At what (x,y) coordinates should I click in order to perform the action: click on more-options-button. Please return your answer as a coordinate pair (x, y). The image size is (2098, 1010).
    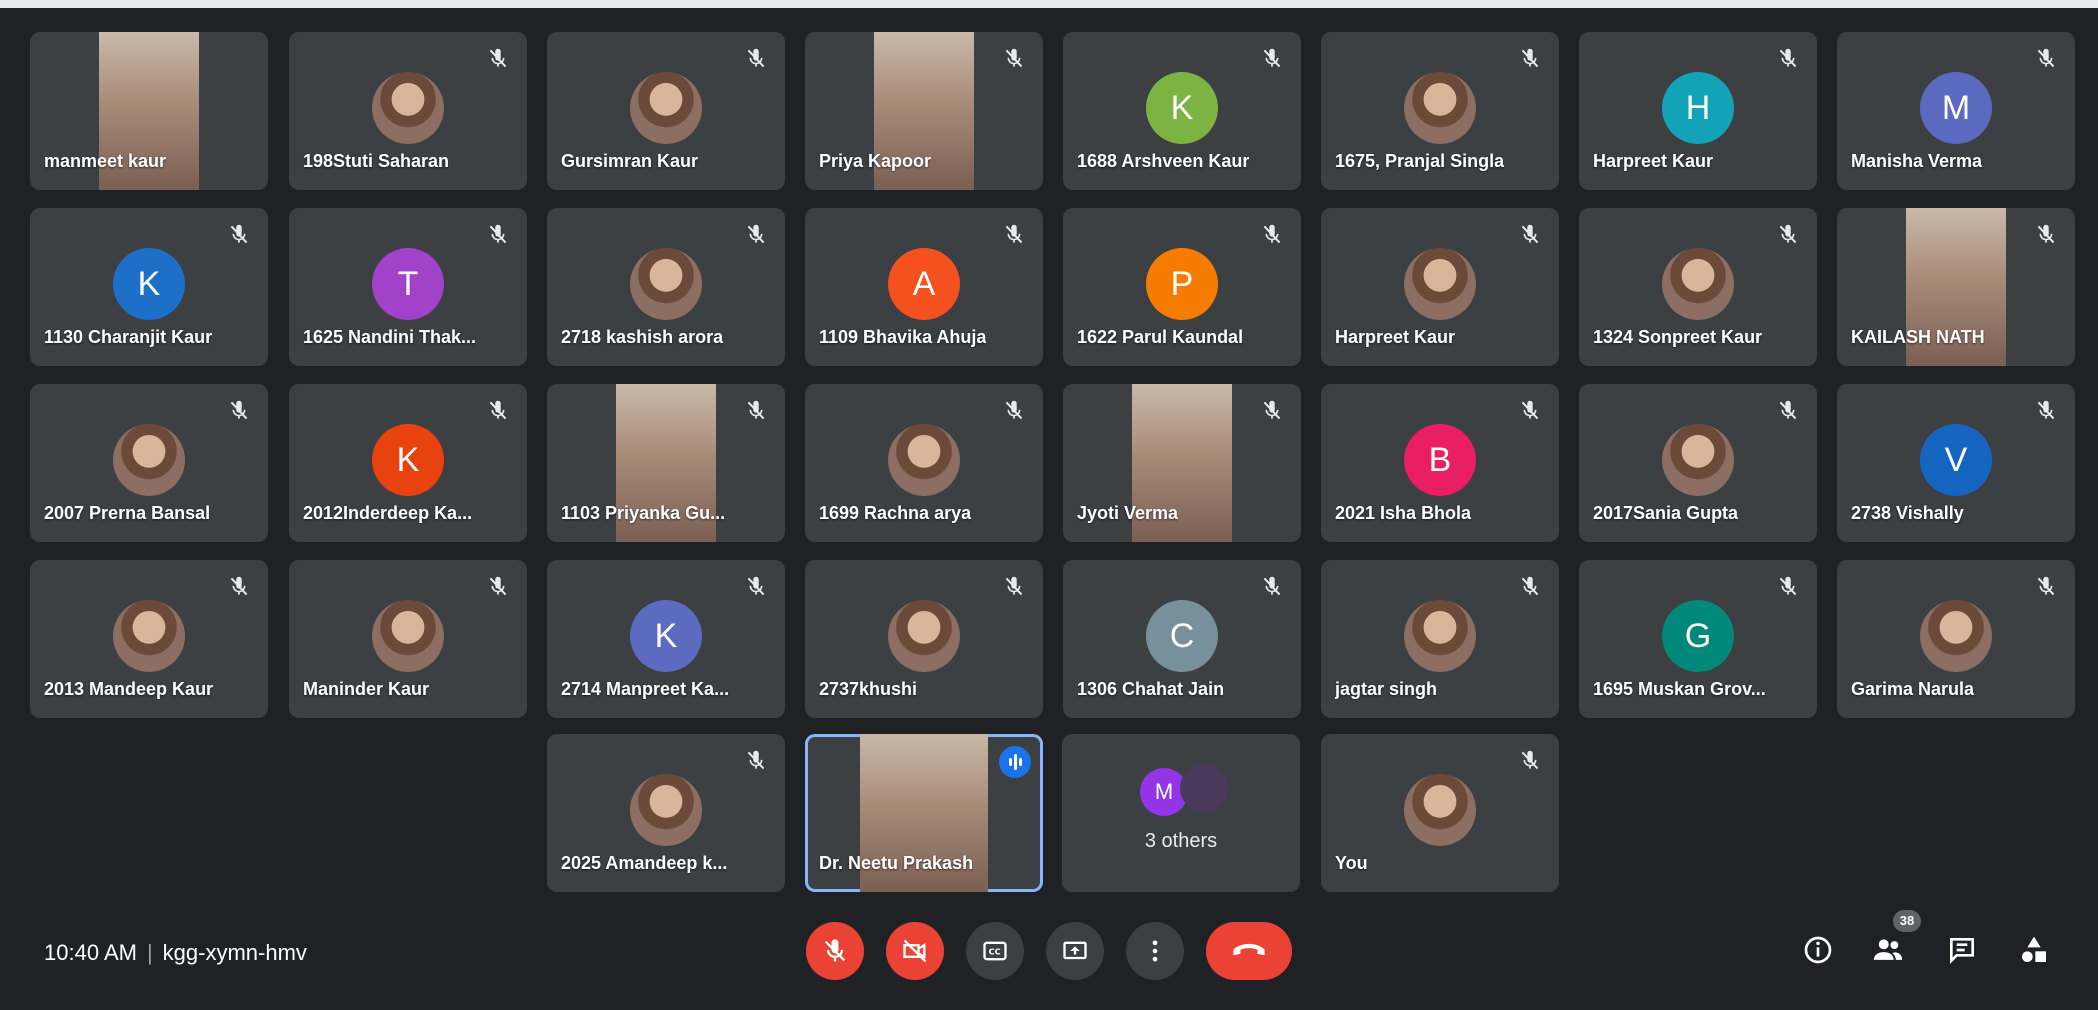
    Looking at the image, I should click on (1155, 951).